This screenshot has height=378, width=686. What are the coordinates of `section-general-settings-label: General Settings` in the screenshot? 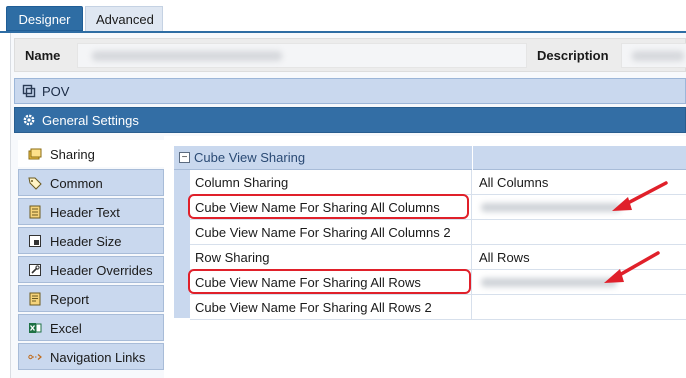 It's located at (90, 120).